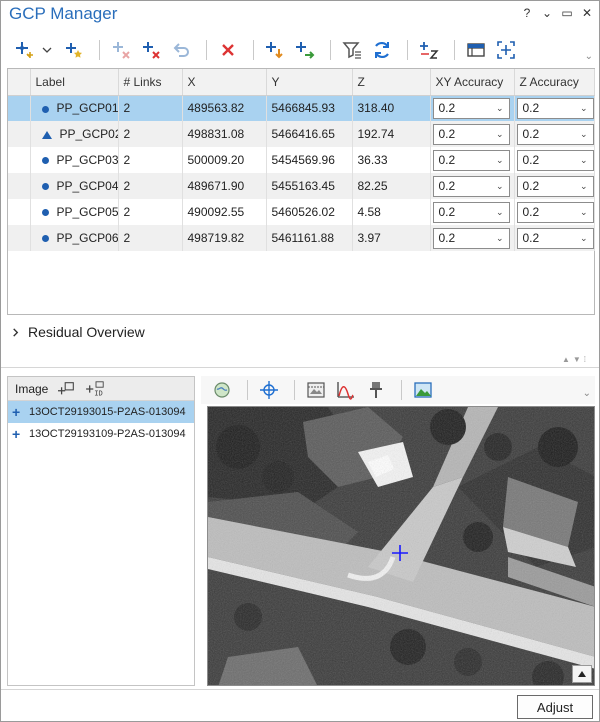  What do you see at coordinates (181, 50) in the screenshot?
I see `undo-button` at bounding box center [181, 50].